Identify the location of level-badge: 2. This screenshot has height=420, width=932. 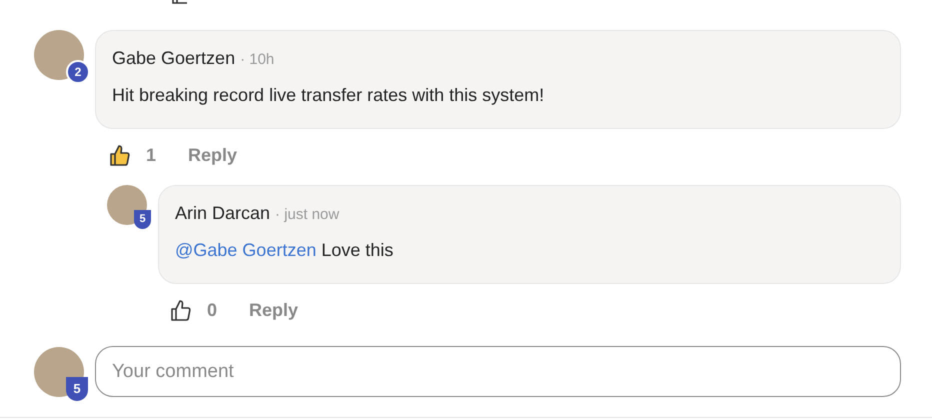
(78, 72).